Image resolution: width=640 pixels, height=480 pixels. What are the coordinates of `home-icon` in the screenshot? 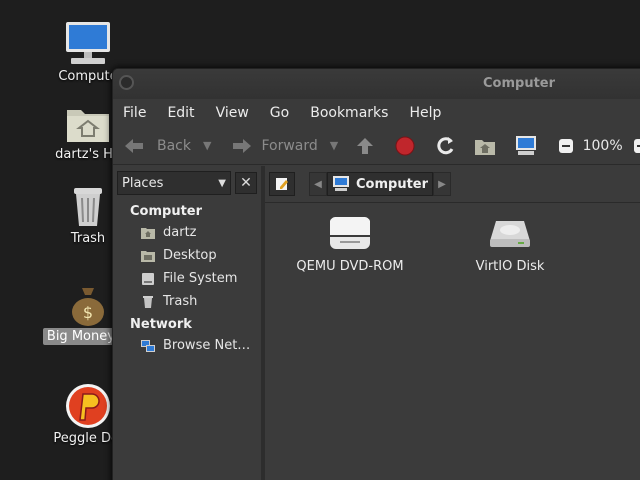 It's located at (485, 146).